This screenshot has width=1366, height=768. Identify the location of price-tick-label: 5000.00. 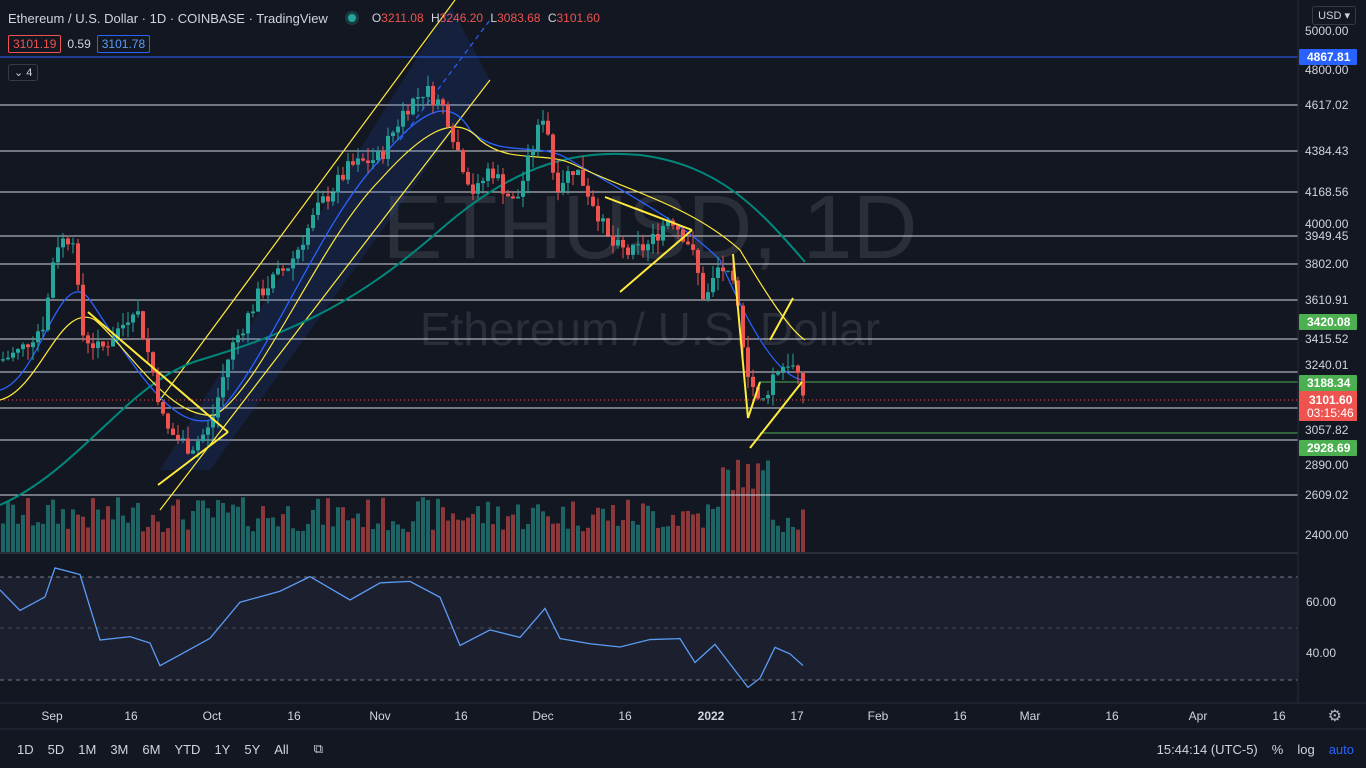
(1327, 31).